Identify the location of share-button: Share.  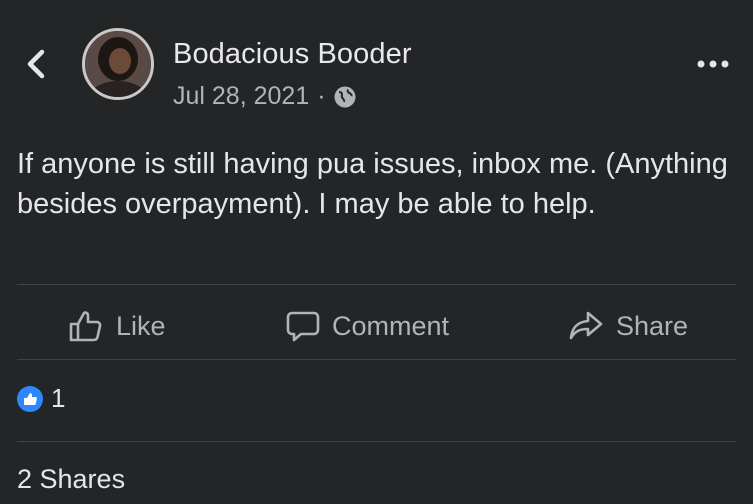
(628, 326).